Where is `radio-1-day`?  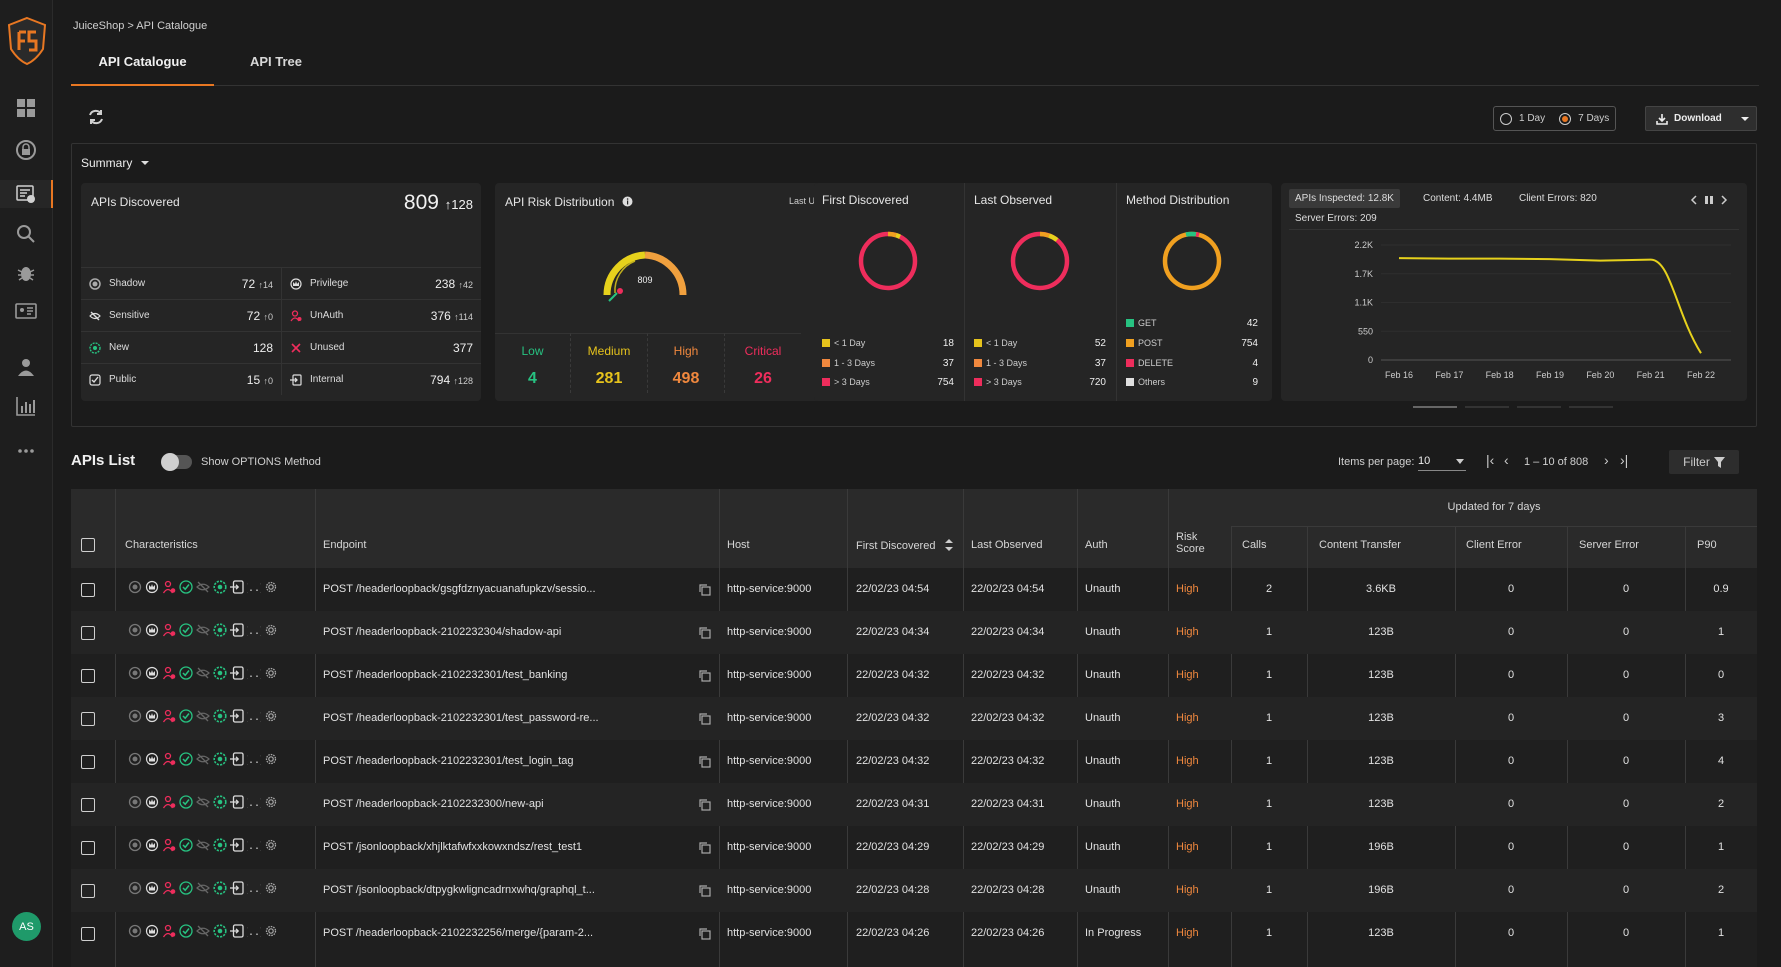
radio-1-day is located at coordinates (1506, 118).